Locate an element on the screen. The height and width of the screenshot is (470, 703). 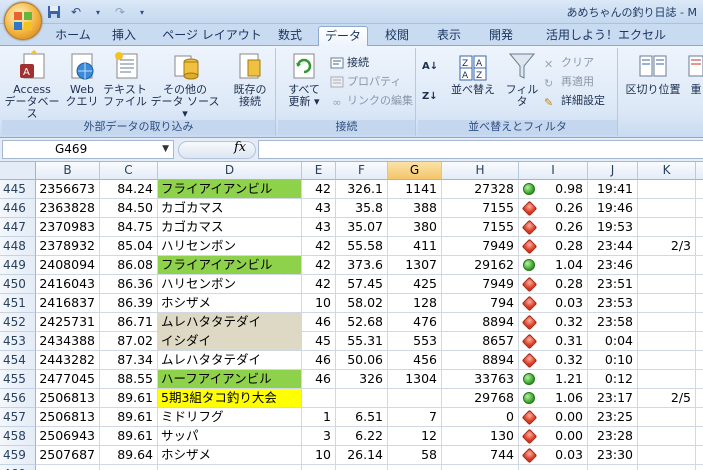
cell-e: 10 is located at coordinates (319, 303).